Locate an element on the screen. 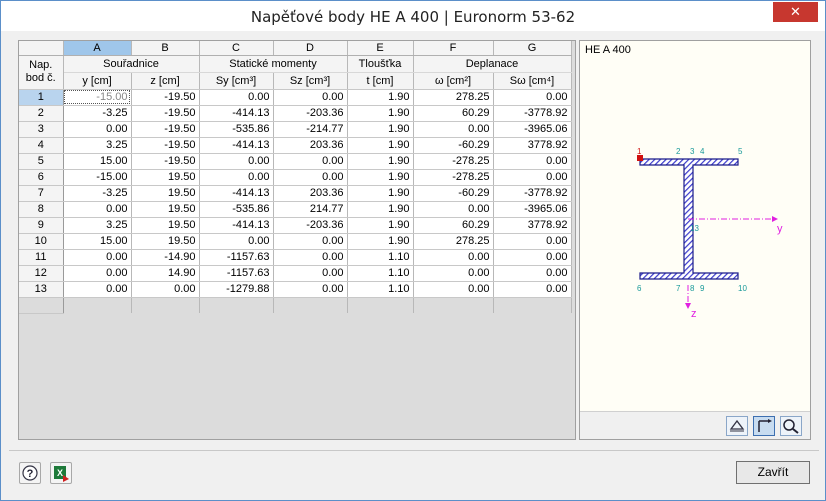 This screenshot has height=501, width=826. column-letter: F is located at coordinates (453, 48).